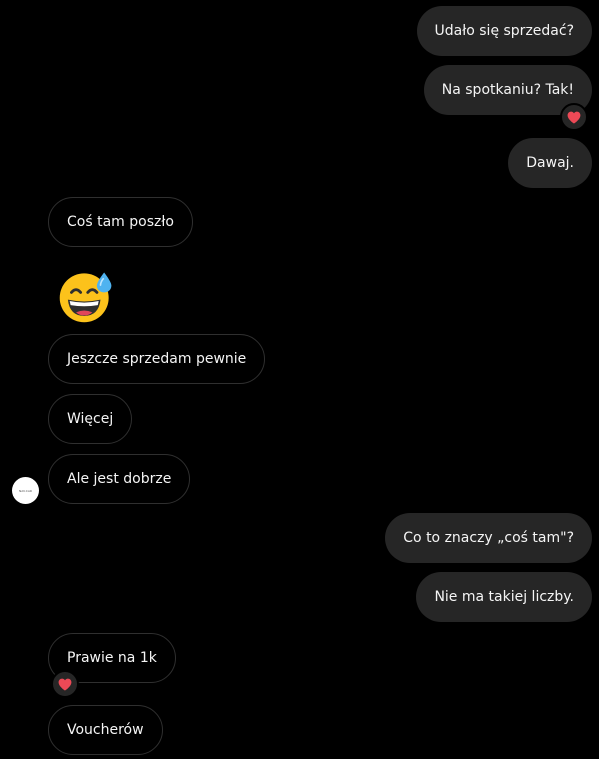 The image size is (599, 759). Describe the element at coordinates (112, 658) in the screenshot. I see `message-text: Prawie na 1k` at that location.